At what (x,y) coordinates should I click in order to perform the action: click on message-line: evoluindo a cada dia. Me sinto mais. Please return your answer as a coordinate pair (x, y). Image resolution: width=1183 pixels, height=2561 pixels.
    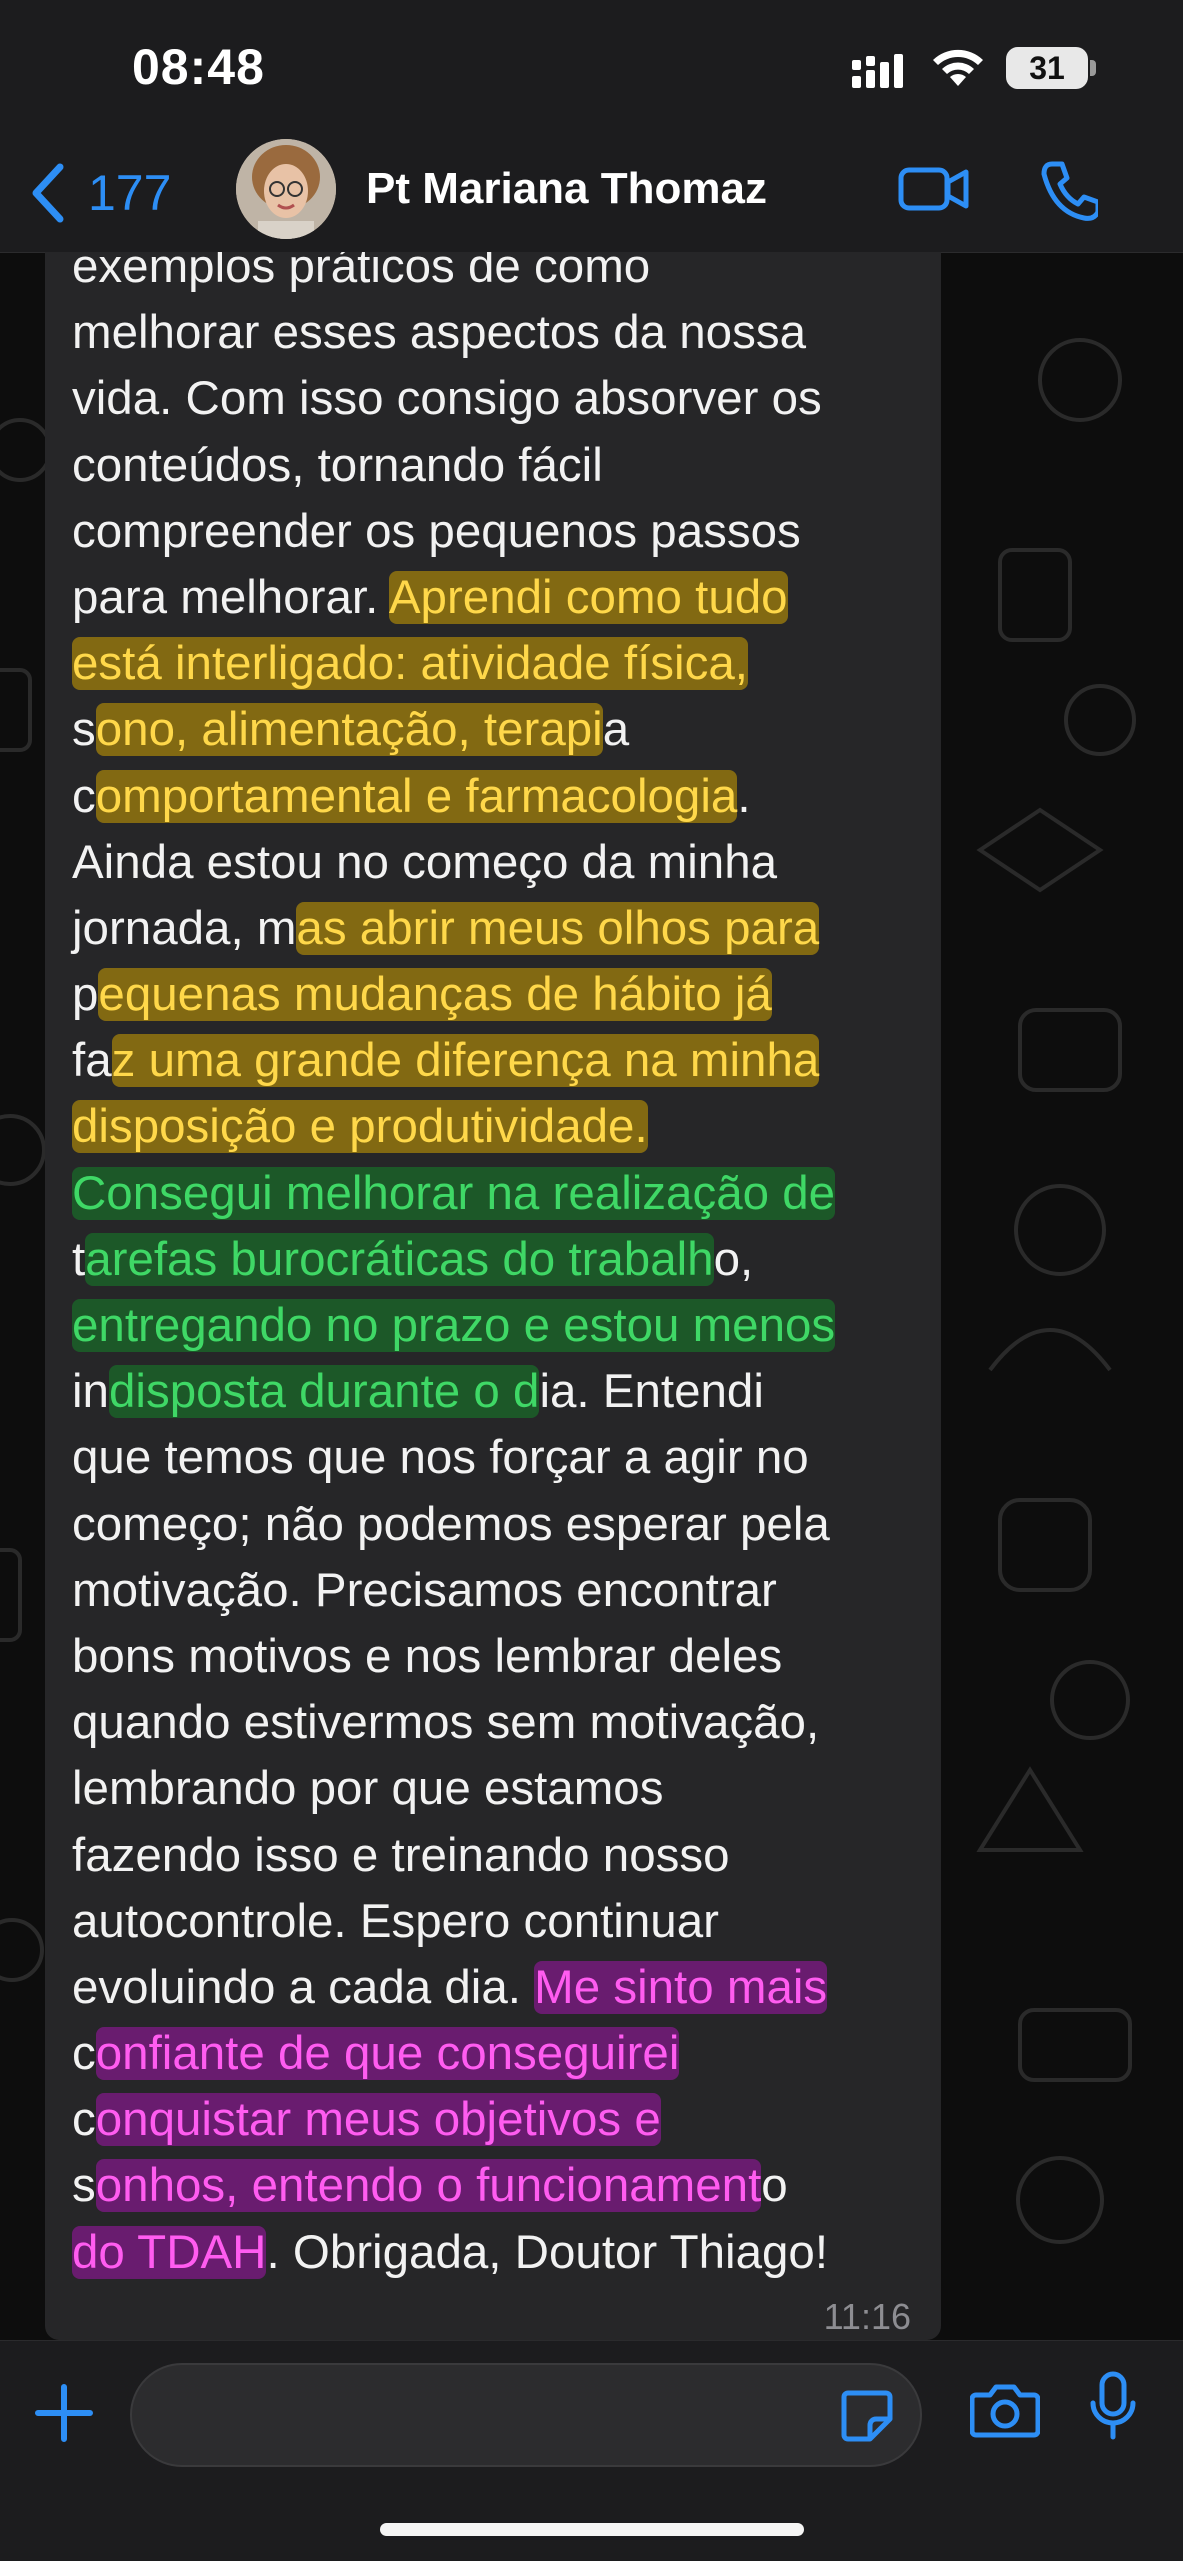
    Looking at the image, I should click on (502, 1988).